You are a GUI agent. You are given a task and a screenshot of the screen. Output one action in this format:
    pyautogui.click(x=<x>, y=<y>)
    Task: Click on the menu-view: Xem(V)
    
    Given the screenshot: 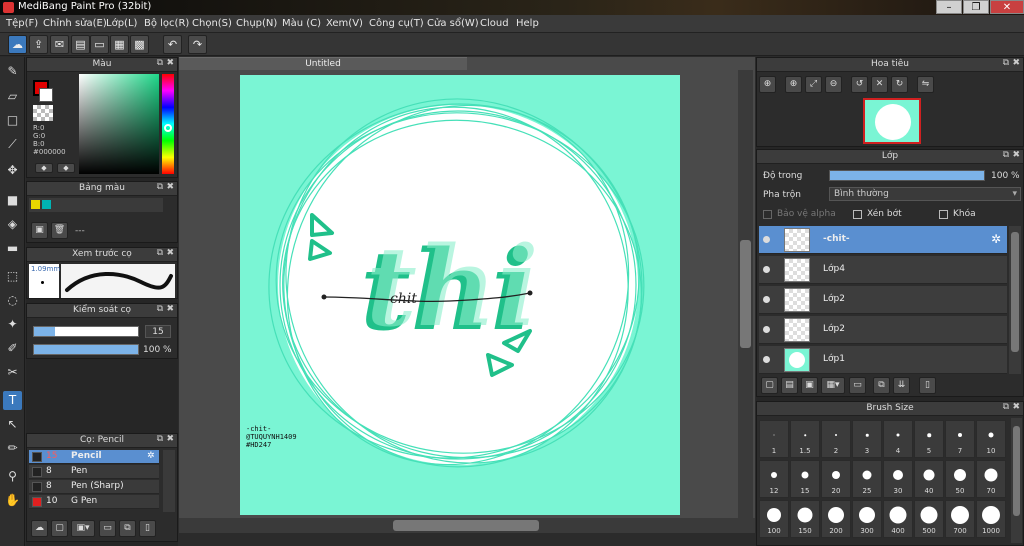 What is the action you would take?
    pyautogui.click(x=344, y=23)
    